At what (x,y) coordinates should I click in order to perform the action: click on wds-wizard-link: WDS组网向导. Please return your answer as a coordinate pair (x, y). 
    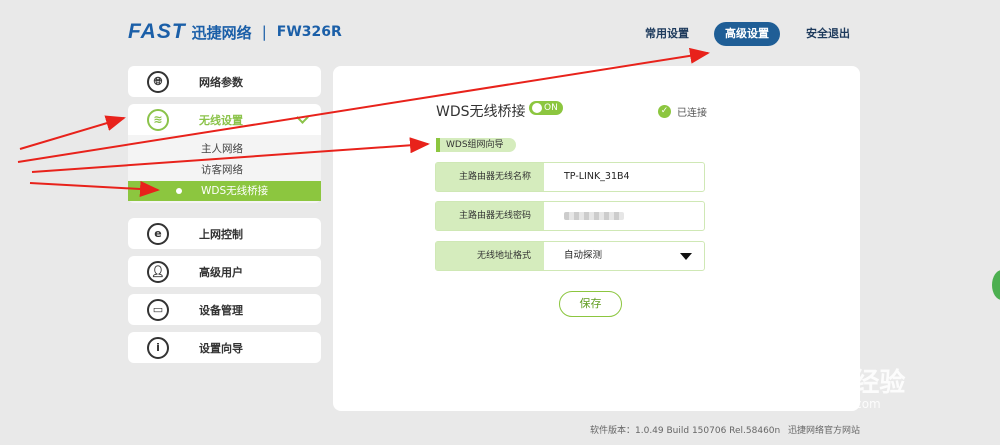
    Looking at the image, I should click on (476, 145).